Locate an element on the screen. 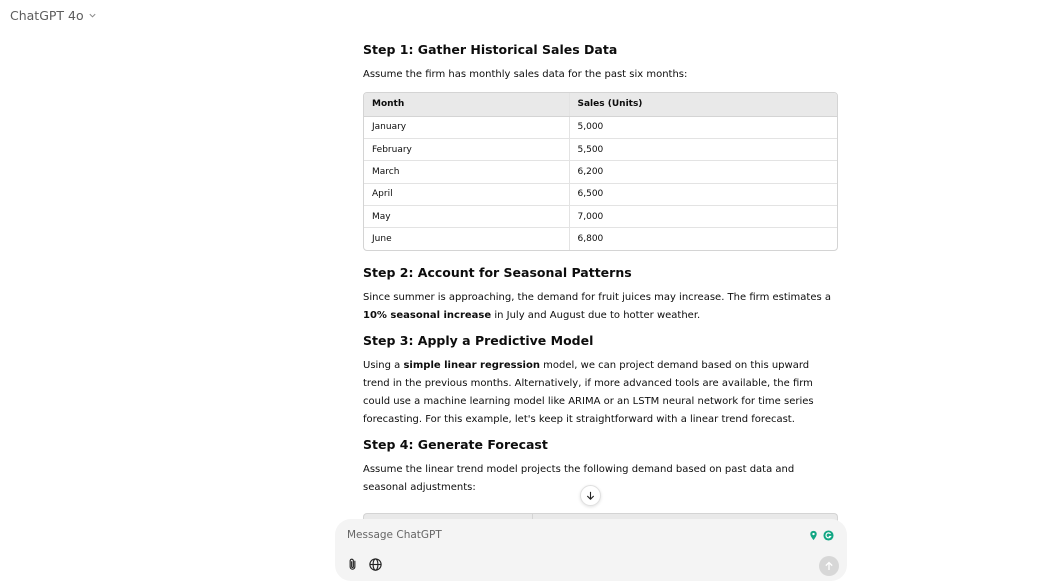 The image size is (1043, 585). step3-text-before: Using a is located at coordinates (383, 366).